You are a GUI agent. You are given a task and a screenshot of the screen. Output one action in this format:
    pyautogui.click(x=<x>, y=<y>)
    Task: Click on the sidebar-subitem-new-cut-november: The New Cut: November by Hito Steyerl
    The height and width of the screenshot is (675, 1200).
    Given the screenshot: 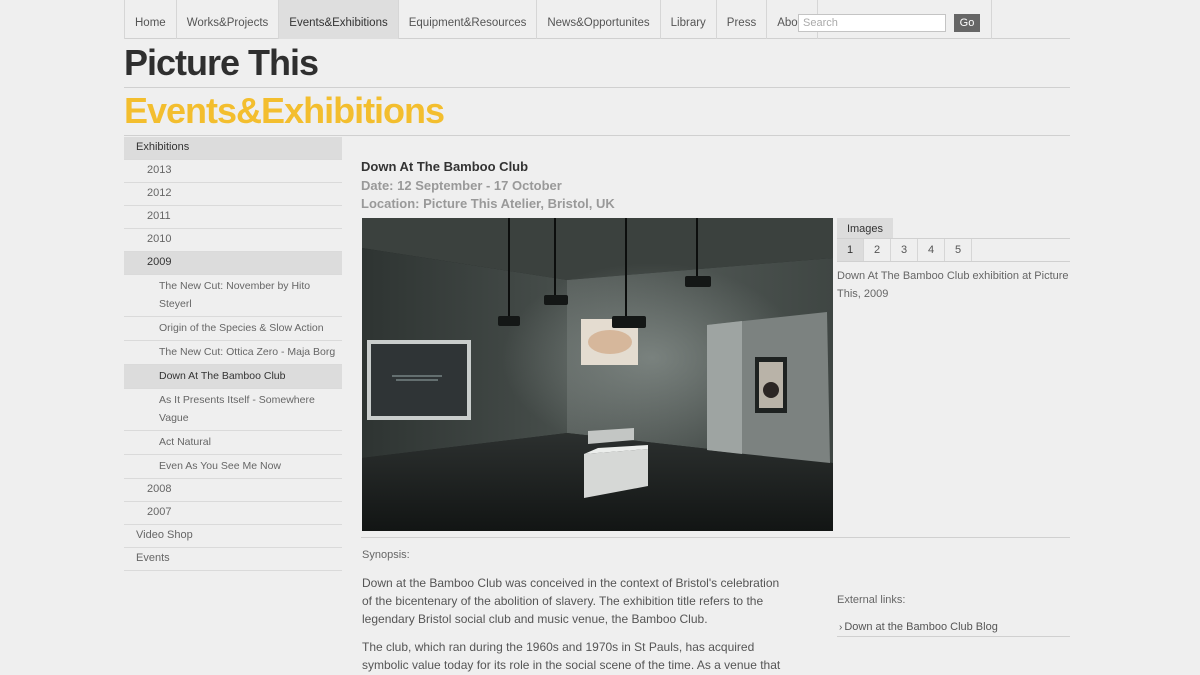 What is the action you would take?
    pyautogui.click(x=233, y=296)
    